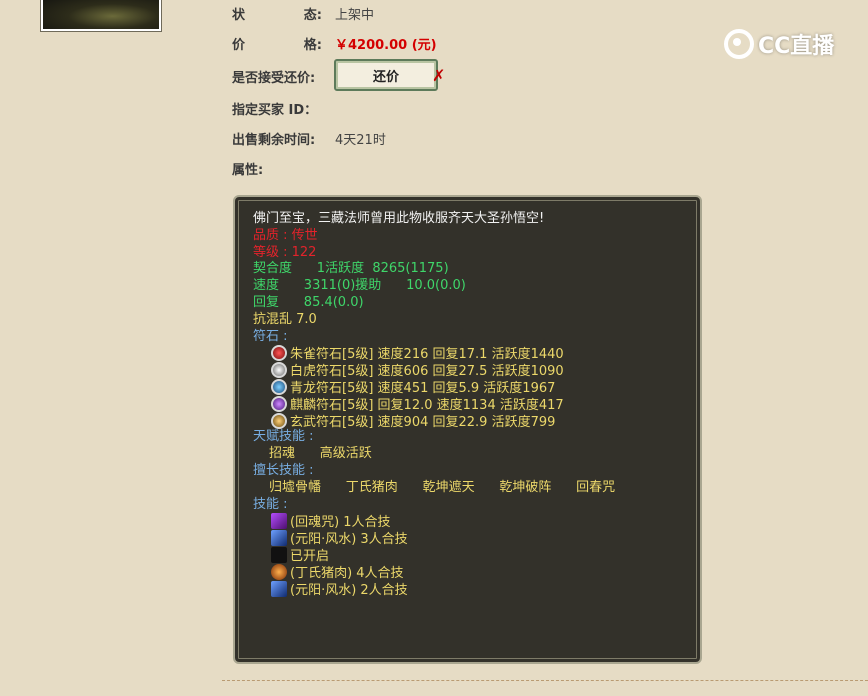  What do you see at coordinates (248, 170) in the screenshot?
I see `attributes-label: 属性:` at bounding box center [248, 170].